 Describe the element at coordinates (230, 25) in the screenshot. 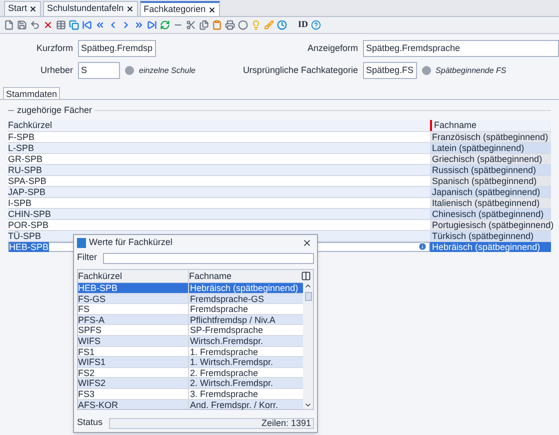

I see `print-icon` at that location.